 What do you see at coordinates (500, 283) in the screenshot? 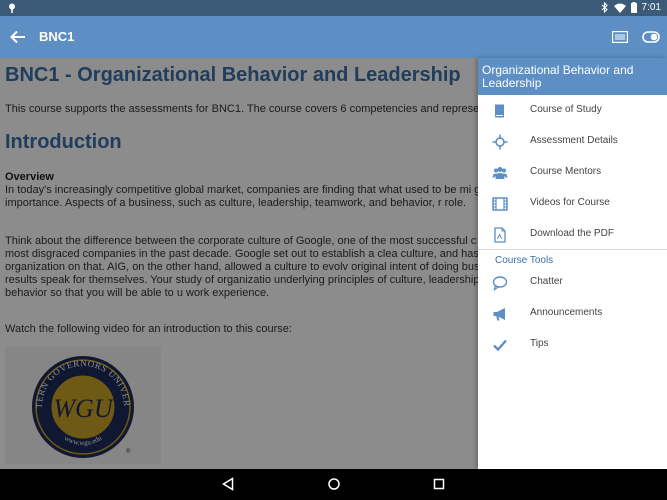
I see `chat-bubble-icon` at bounding box center [500, 283].